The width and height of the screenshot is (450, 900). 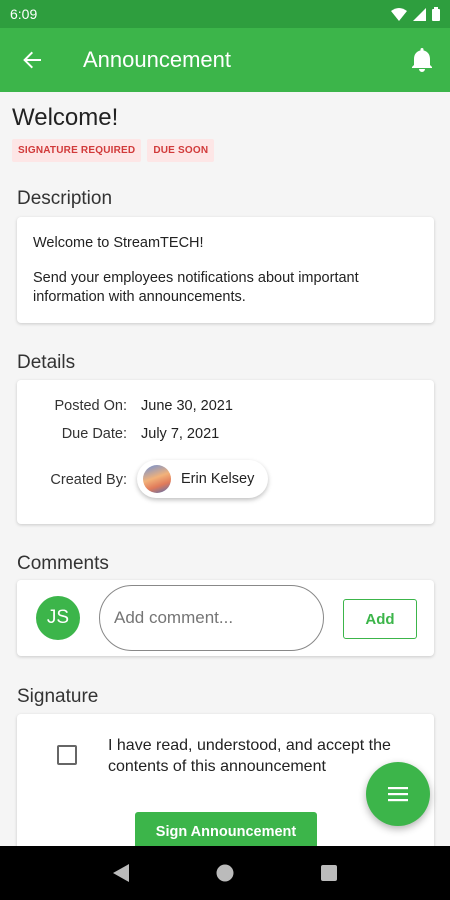 I want to click on app-title: Announcement, so click(x=157, y=59).